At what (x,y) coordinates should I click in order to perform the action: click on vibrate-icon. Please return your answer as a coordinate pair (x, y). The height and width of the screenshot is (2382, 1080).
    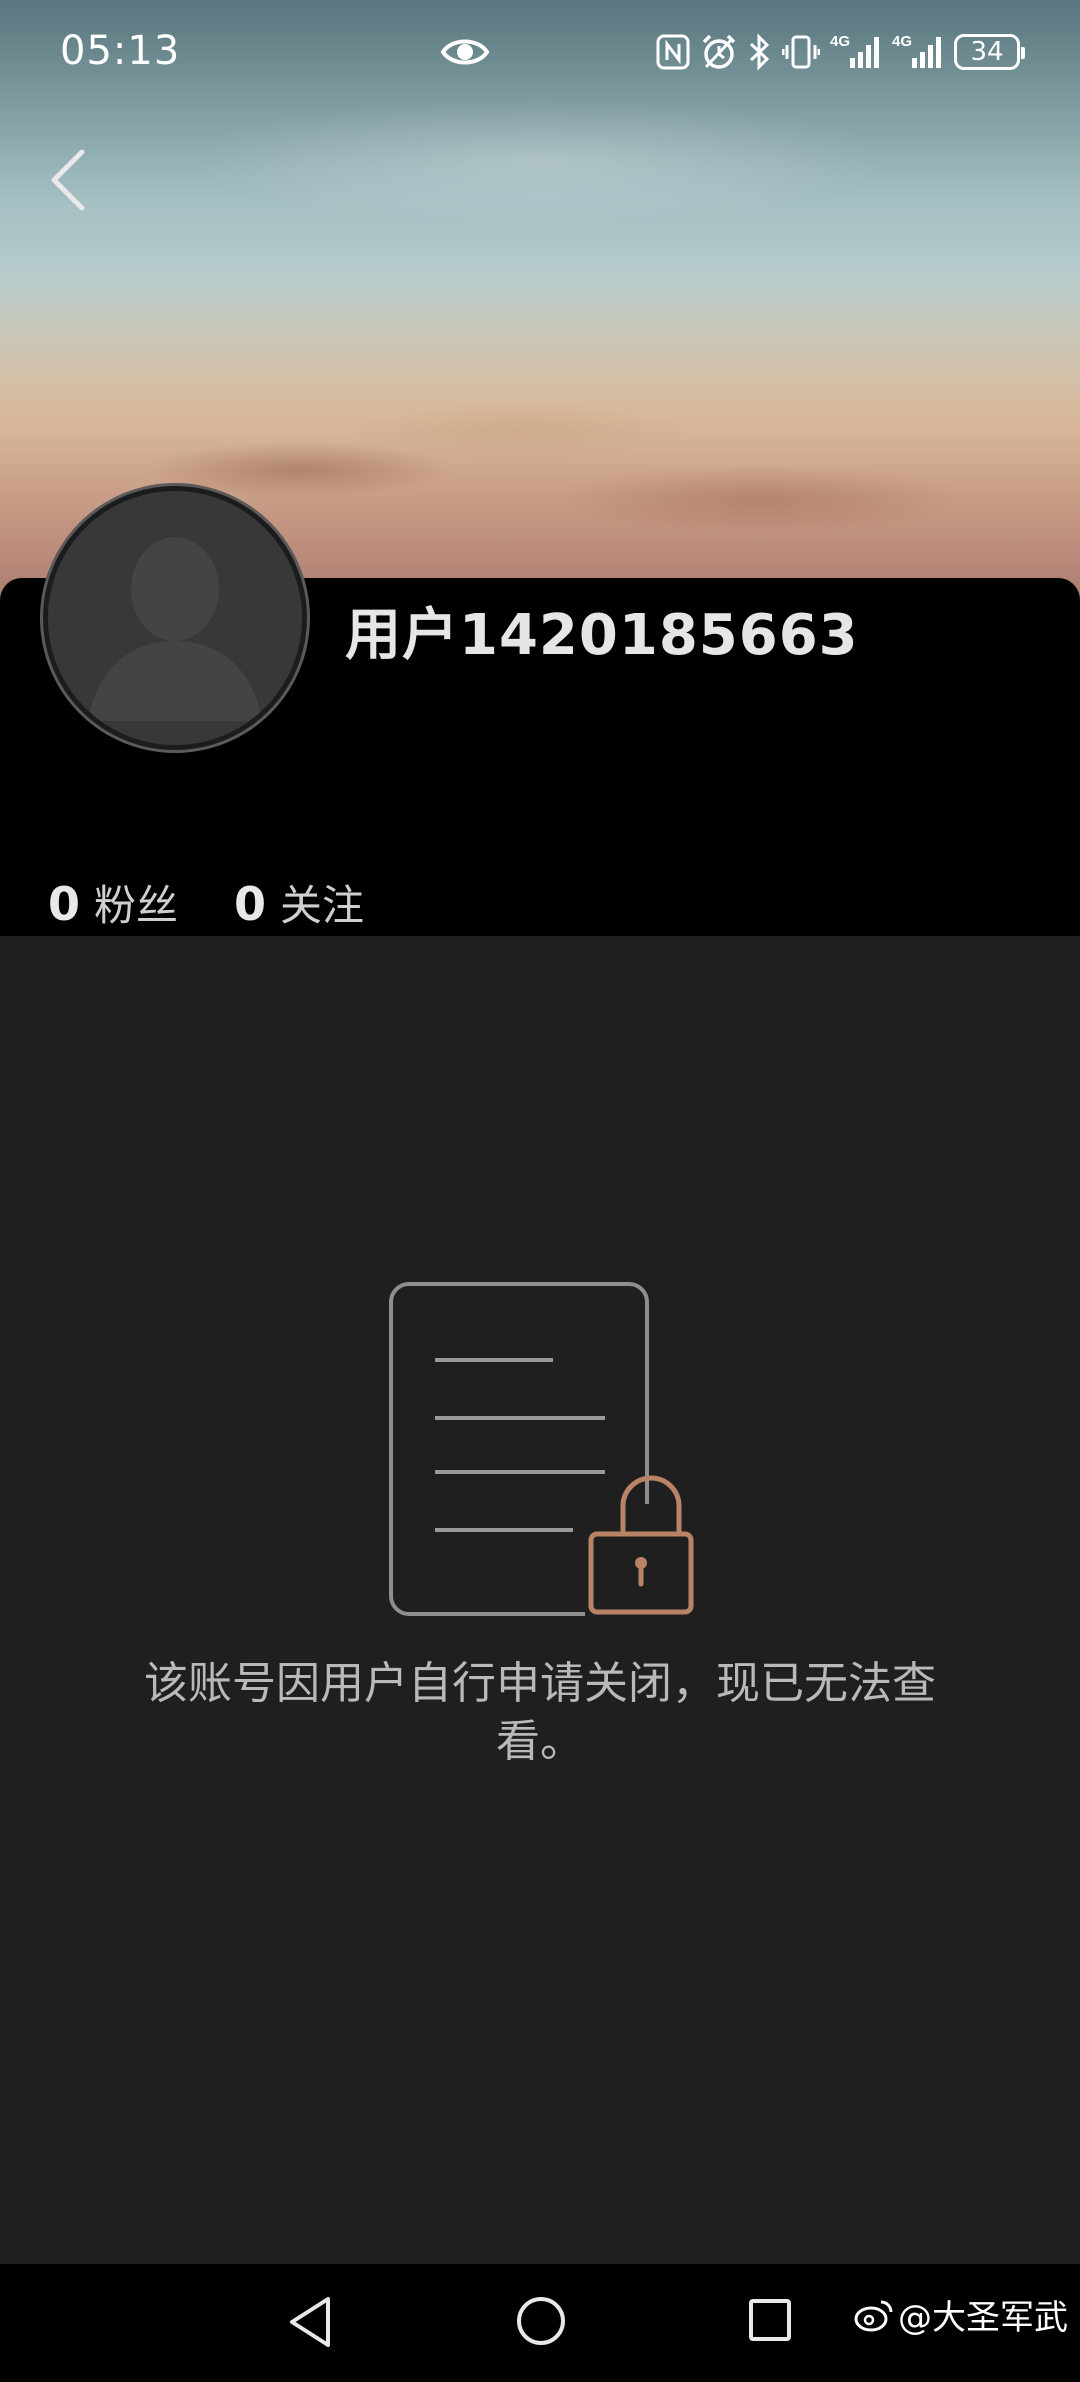
    Looking at the image, I should click on (801, 52).